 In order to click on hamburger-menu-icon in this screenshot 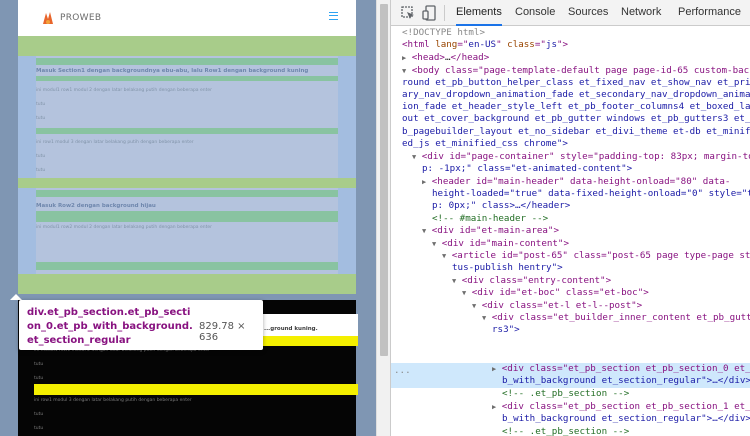, I will do `click(333, 16)`.